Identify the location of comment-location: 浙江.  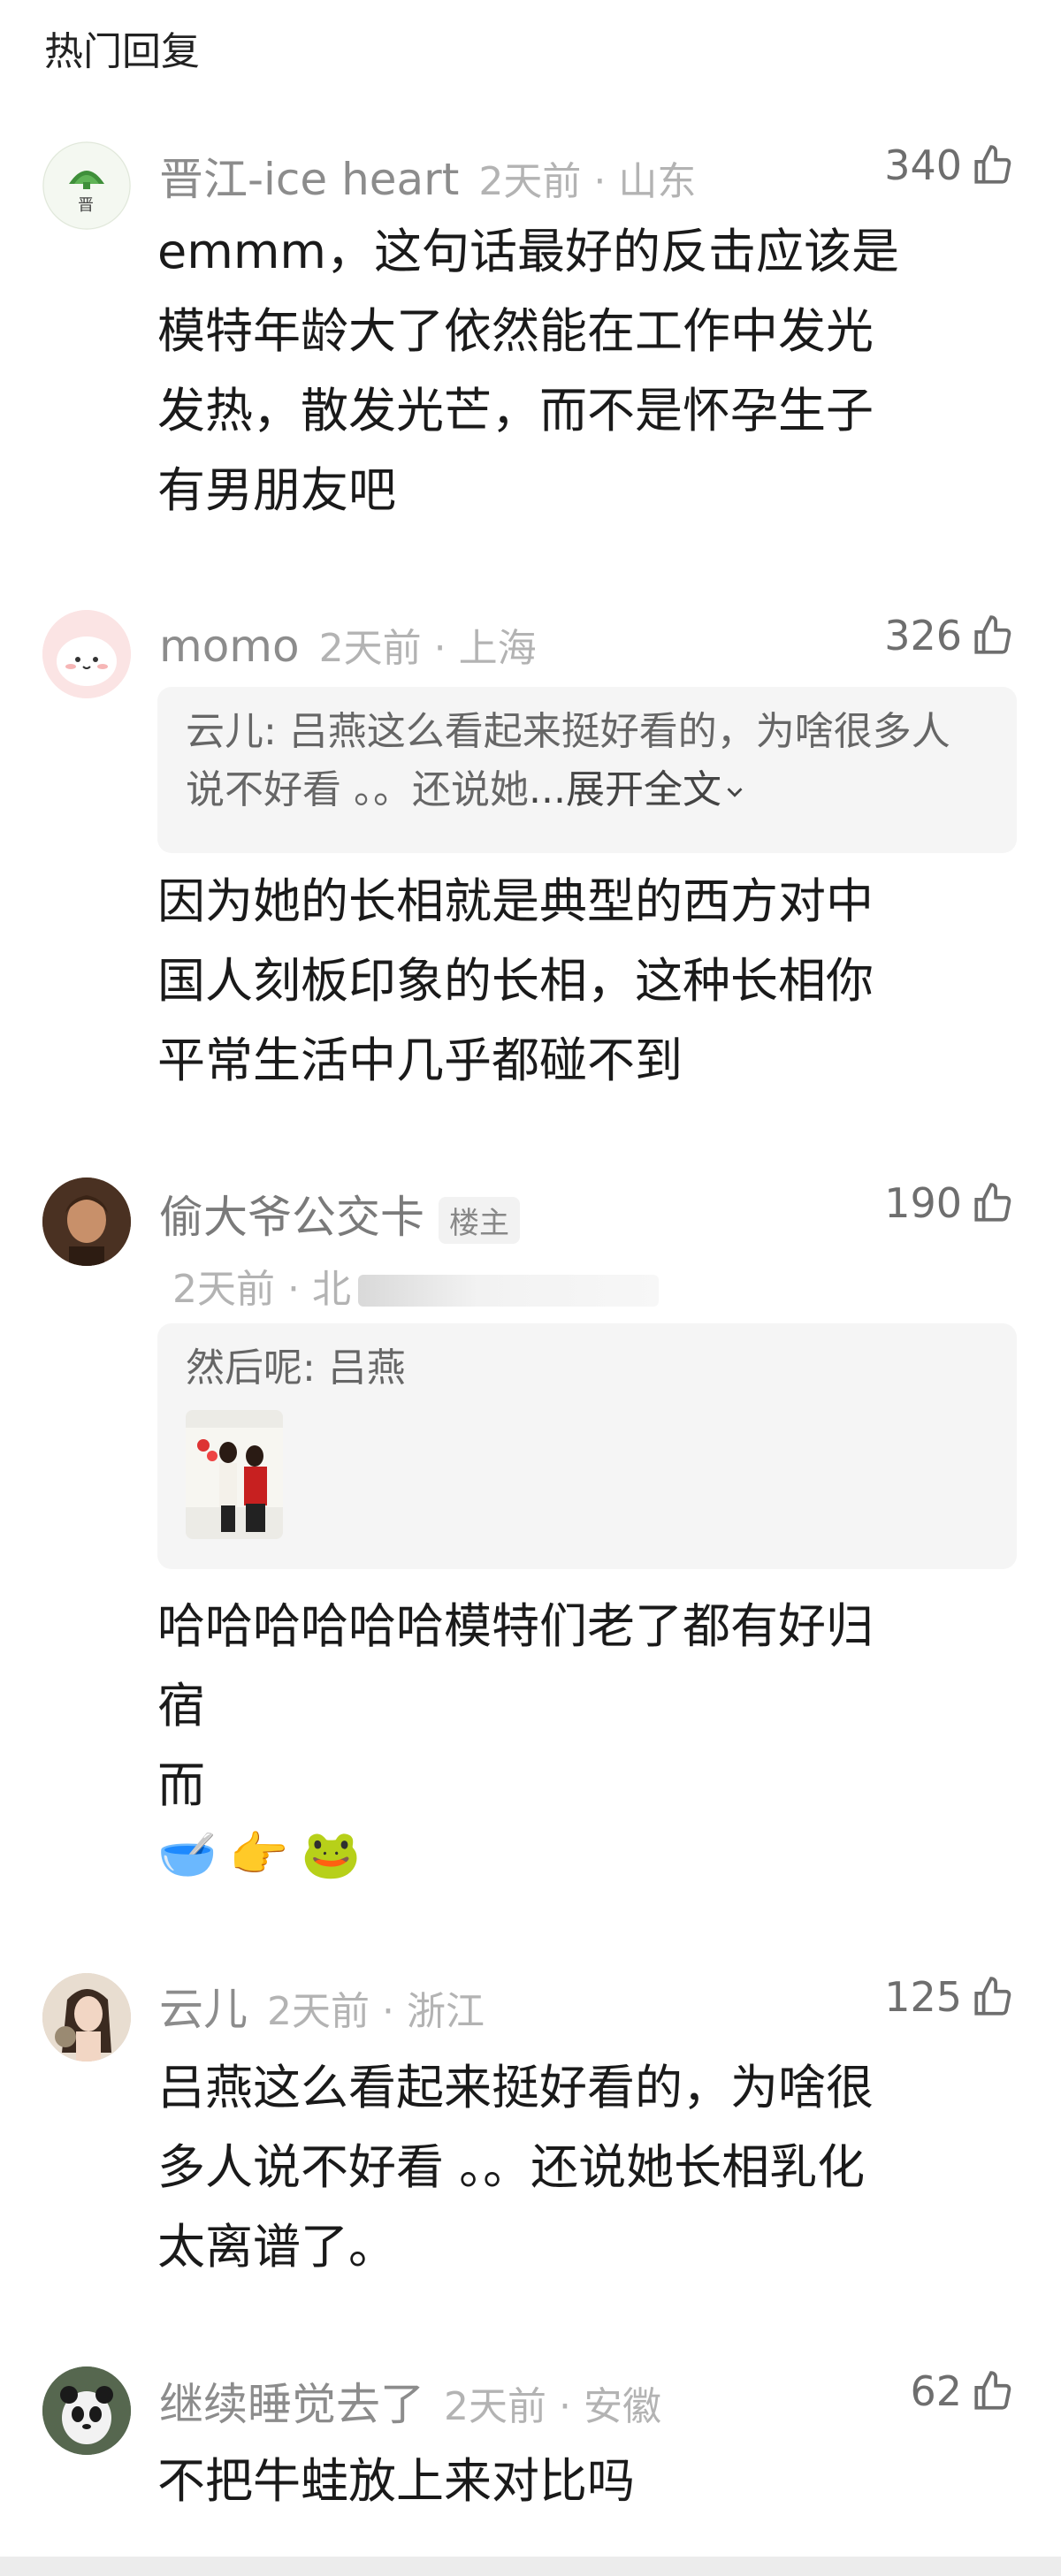
(446, 2011).